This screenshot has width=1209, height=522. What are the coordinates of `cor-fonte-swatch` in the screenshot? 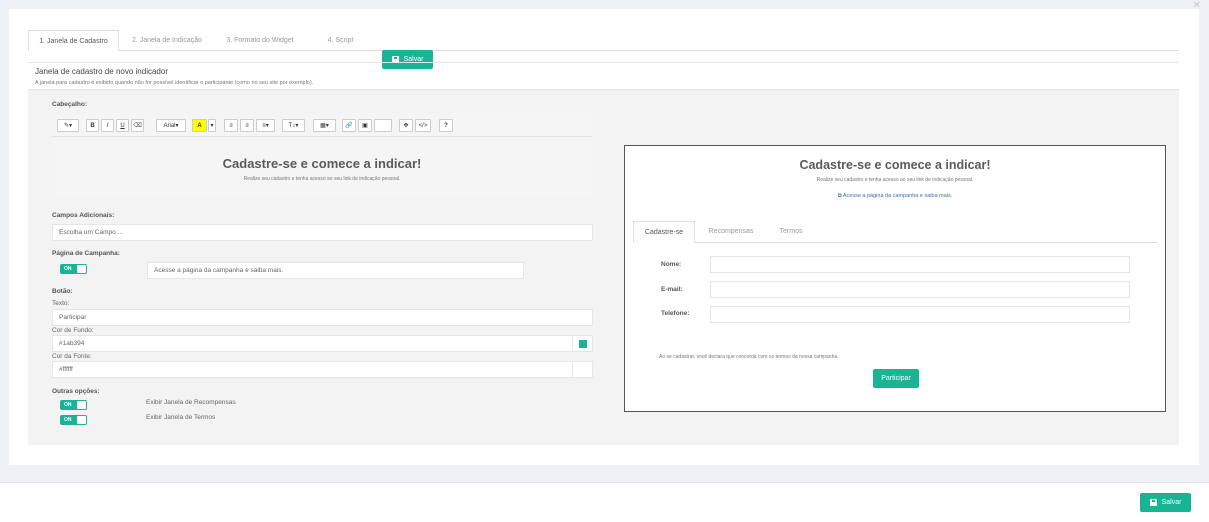 It's located at (582, 369).